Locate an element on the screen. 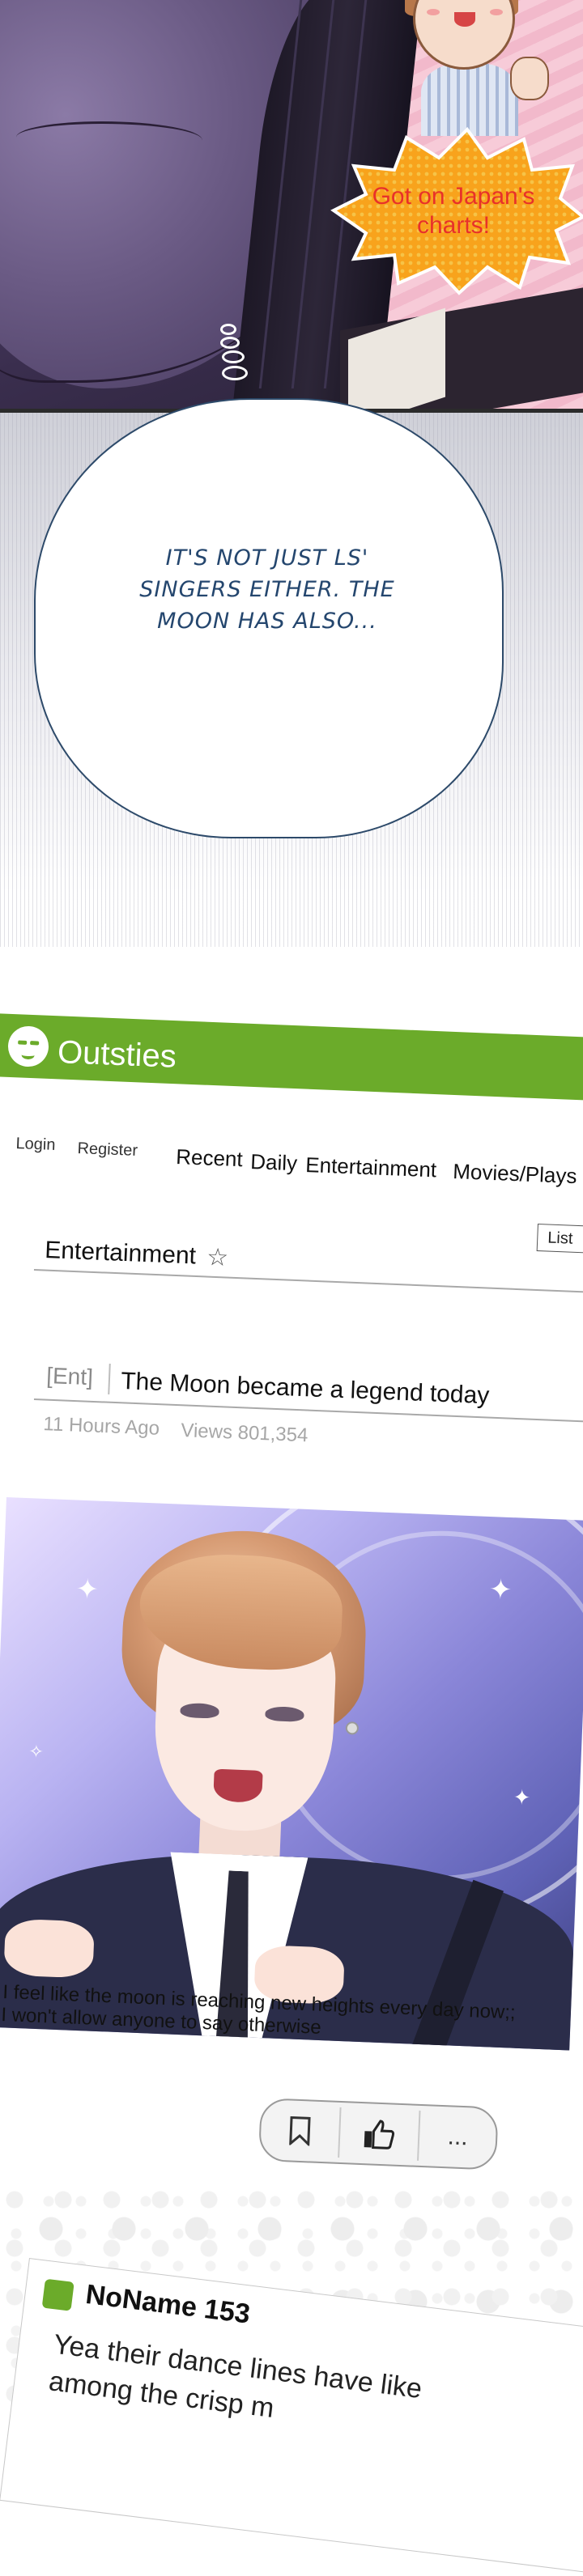 Image resolution: width=583 pixels, height=2576 pixels. post-tag: [Ent] is located at coordinates (69, 1376).